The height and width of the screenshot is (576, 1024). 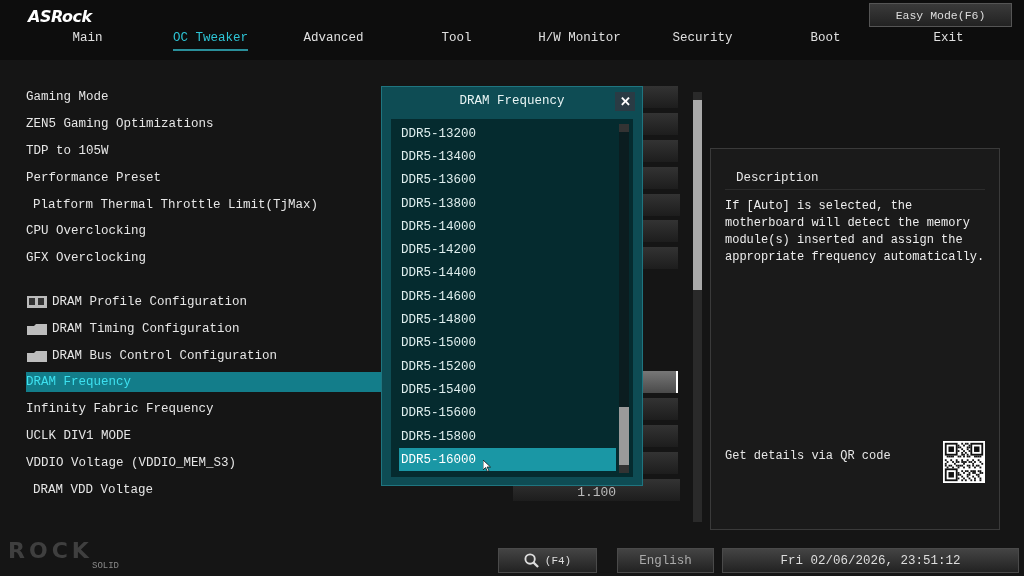 I want to click on nav-tab: Tool, so click(x=456, y=40).